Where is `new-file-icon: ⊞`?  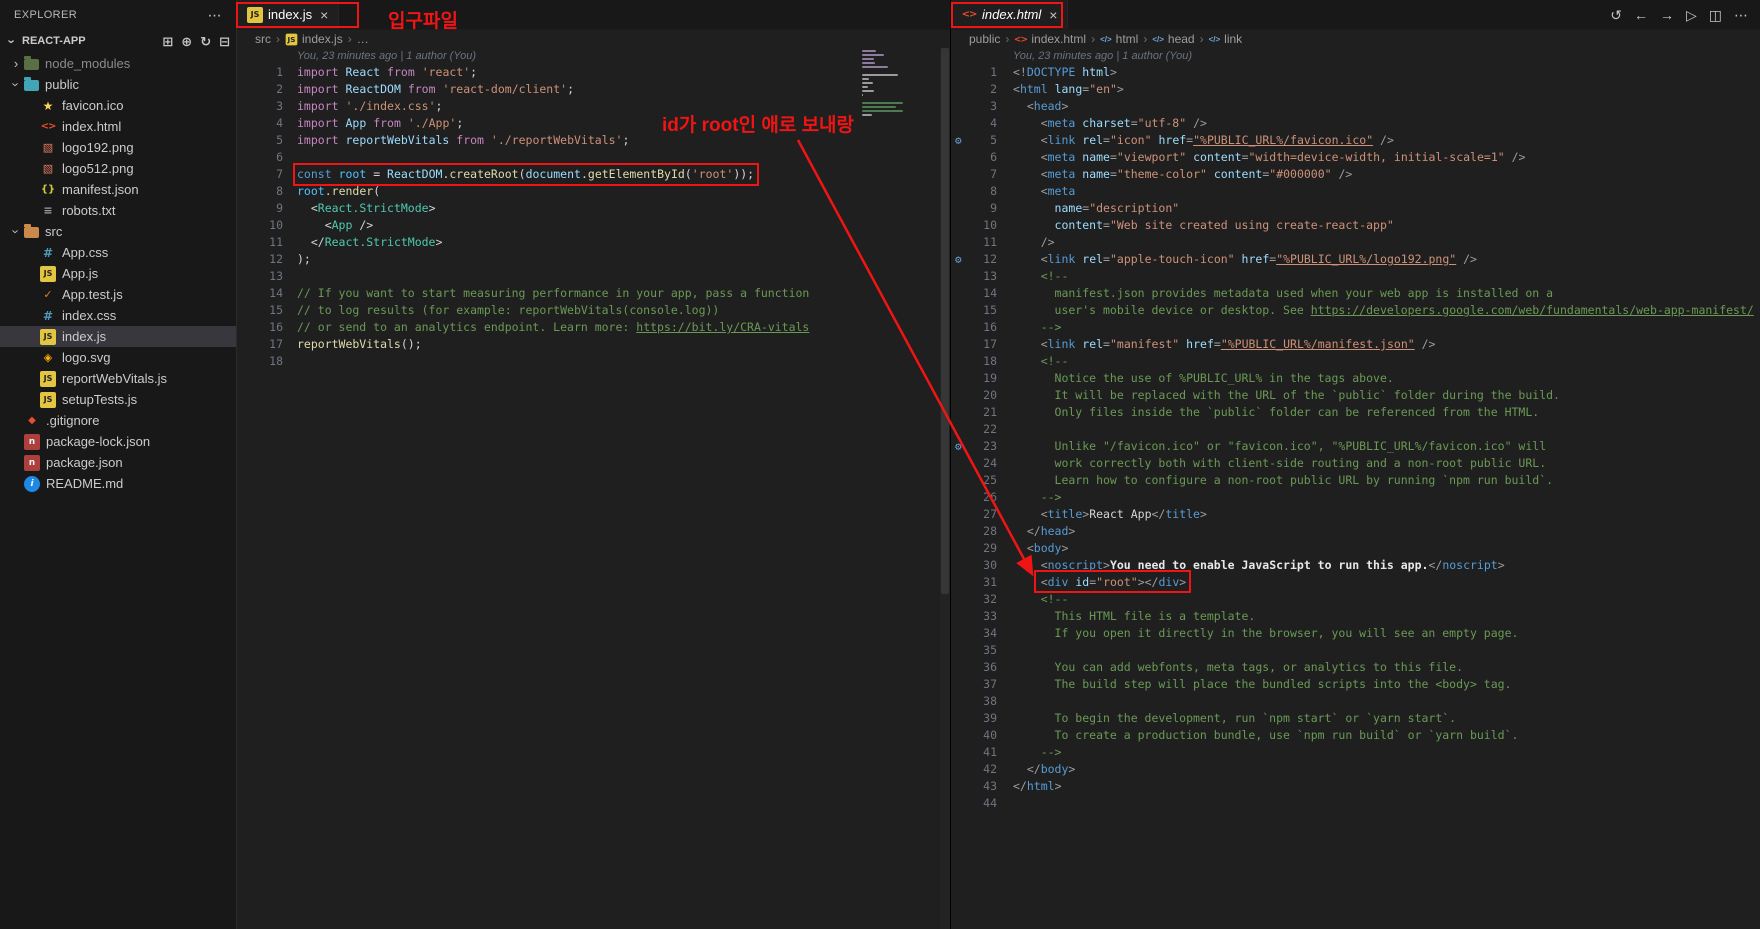
new-file-icon: ⊞ is located at coordinates (167, 41).